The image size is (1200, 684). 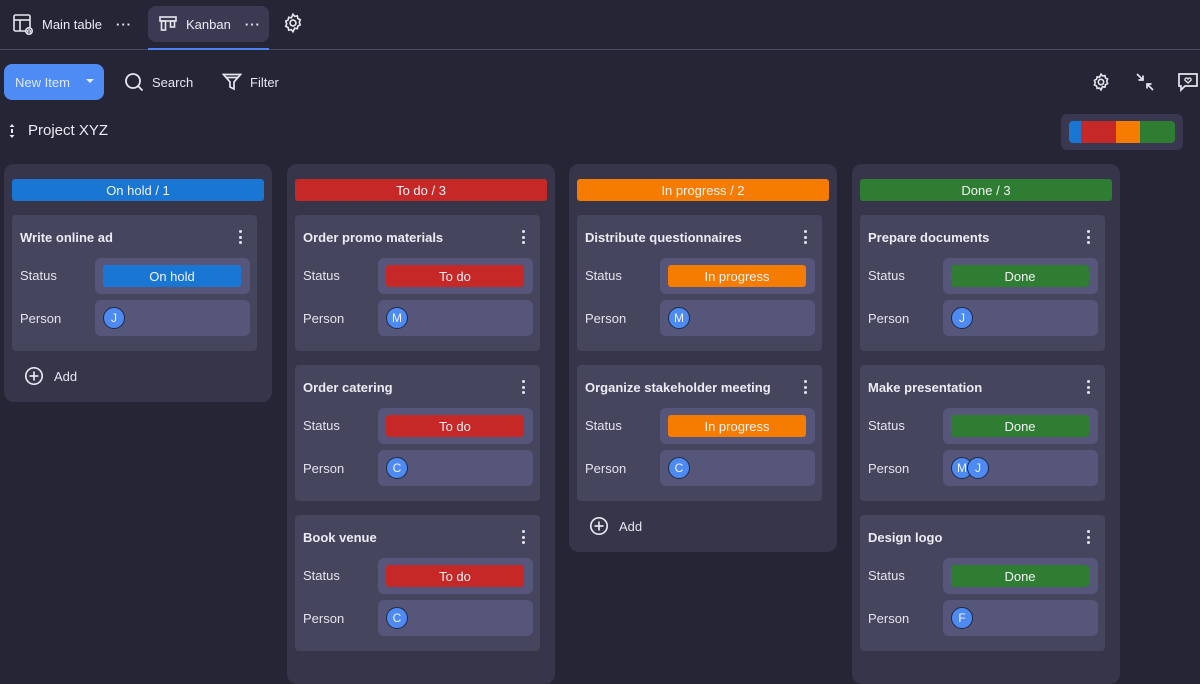 I want to click on kanban-card: Prepare documents Status Done Person J, so click(x=982, y=283).